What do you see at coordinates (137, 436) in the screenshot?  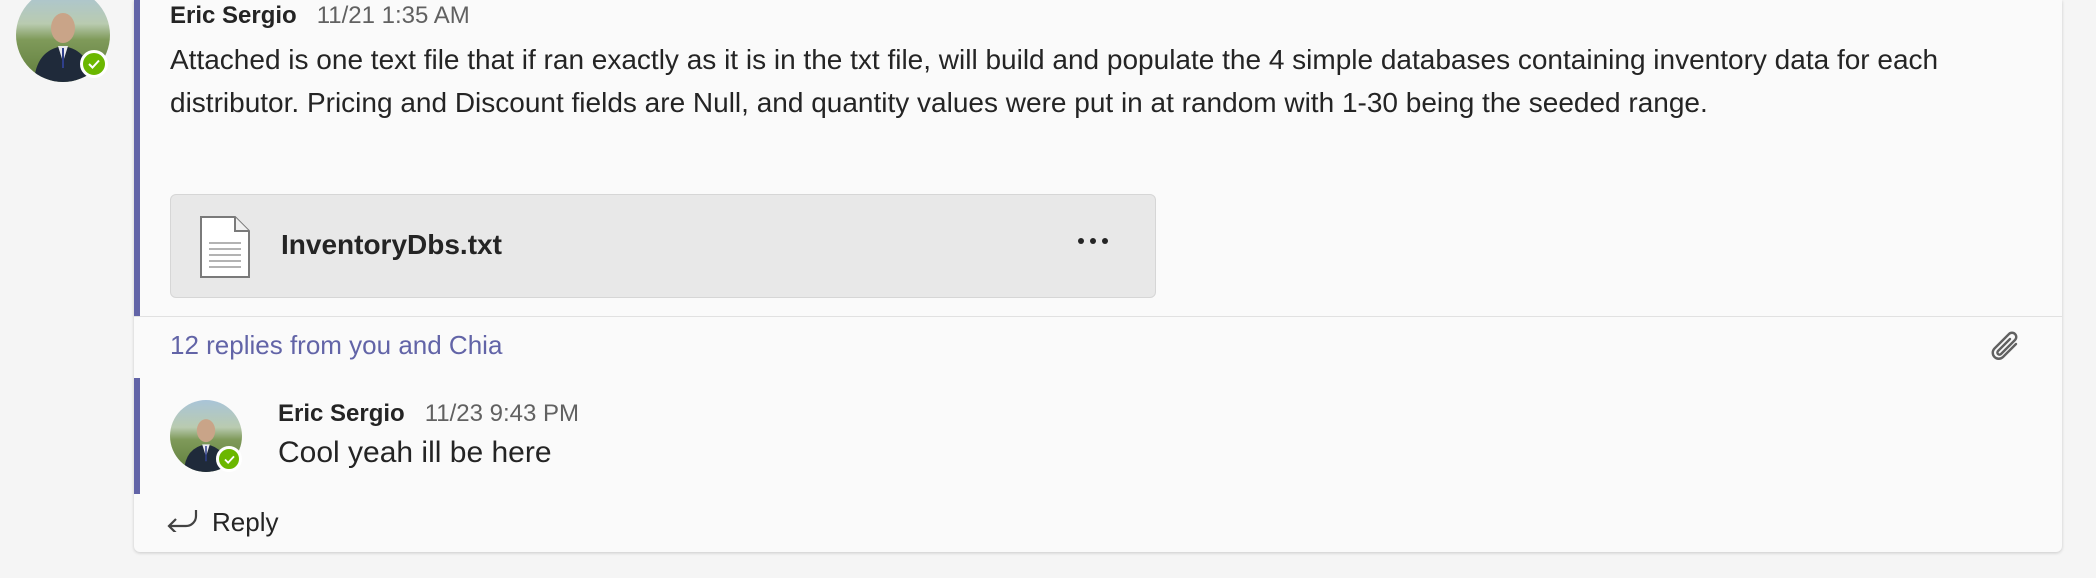 I see `reply-message-accent-bar` at bounding box center [137, 436].